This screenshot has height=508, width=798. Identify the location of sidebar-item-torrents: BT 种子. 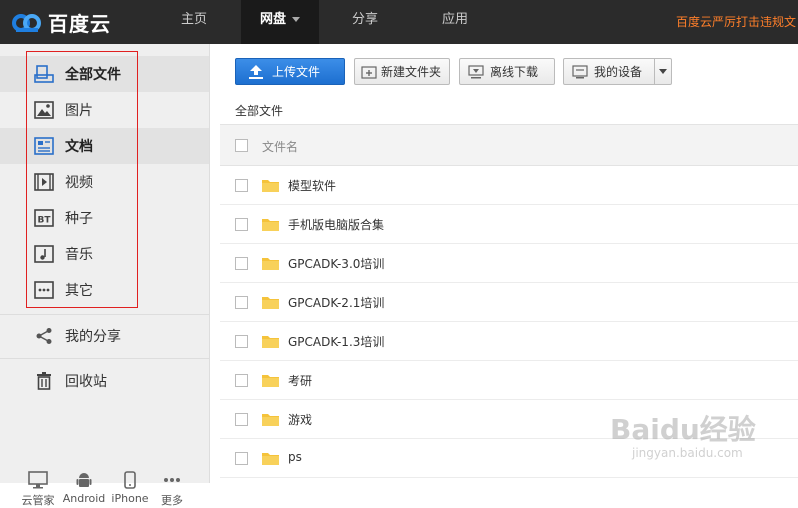
(104, 218).